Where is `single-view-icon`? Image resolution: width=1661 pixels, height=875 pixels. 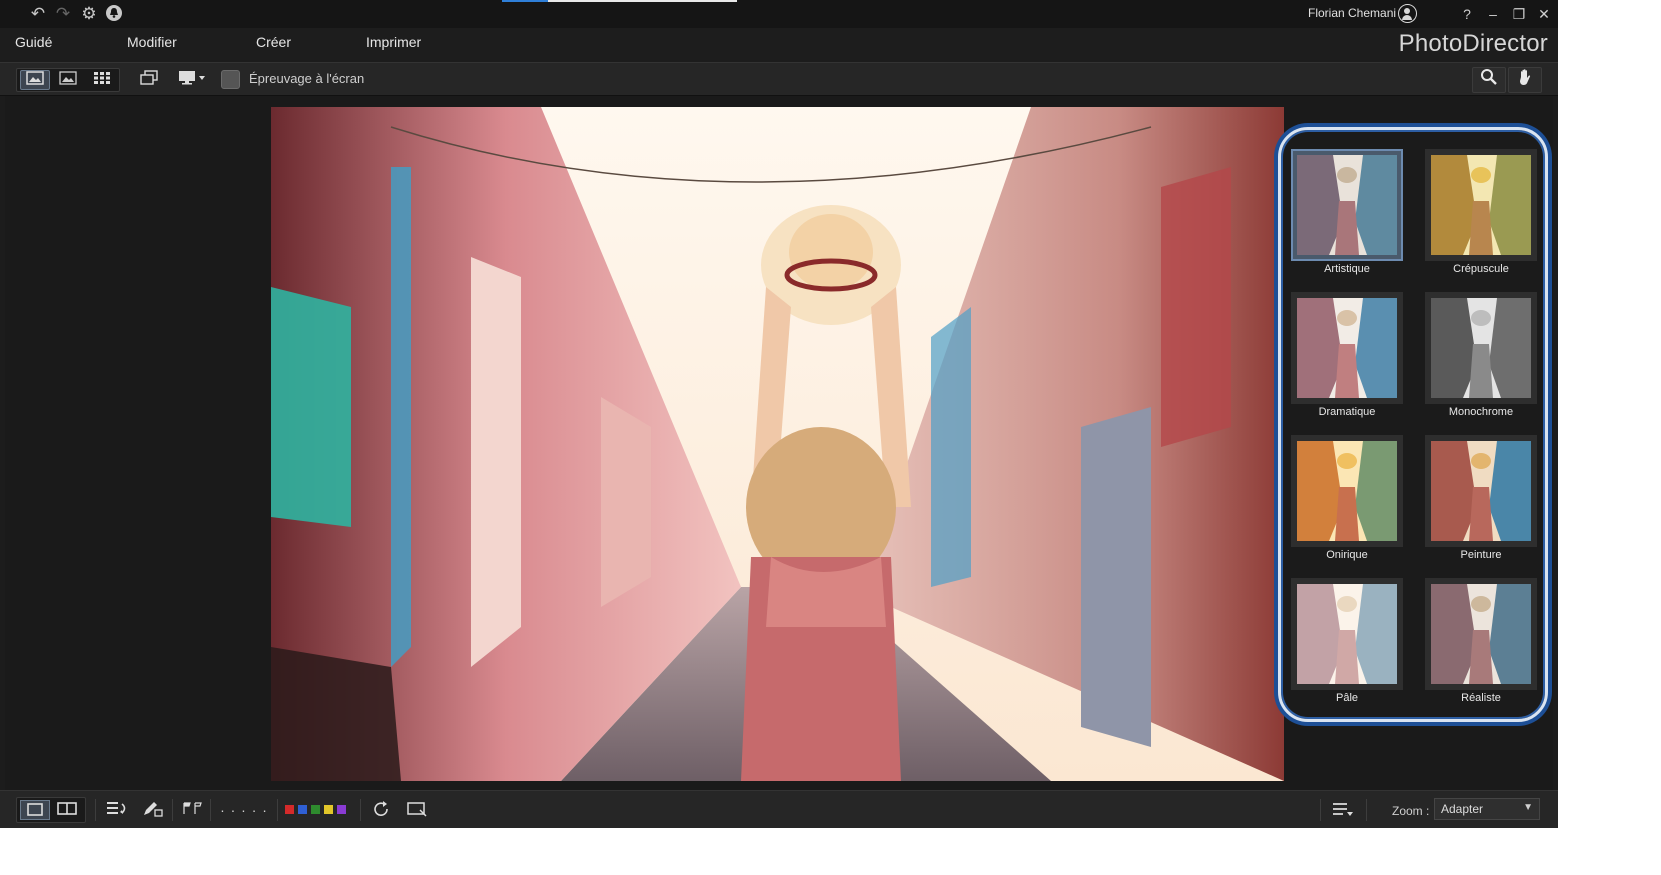 single-view-icon is located at coordinates (35, 810).